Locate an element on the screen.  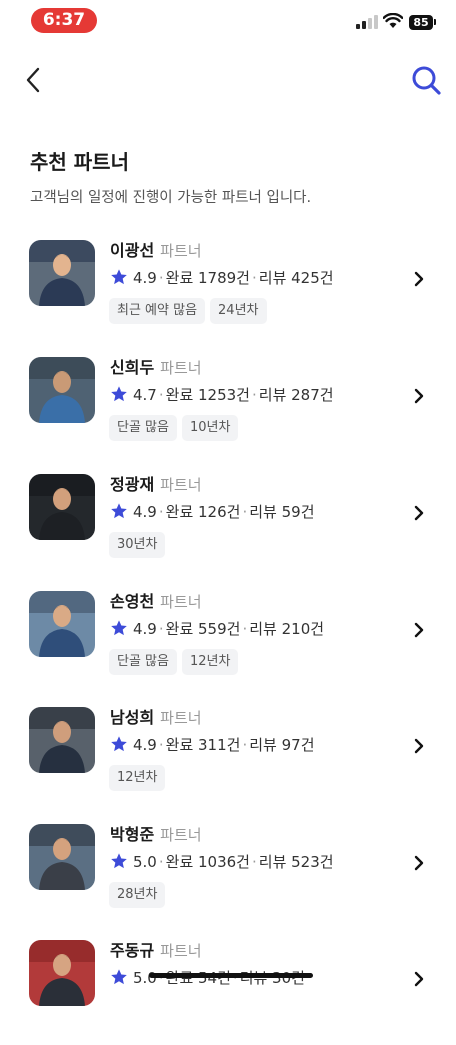
partner-completed: 완료 1036건 is located at coordinates (207, 862).